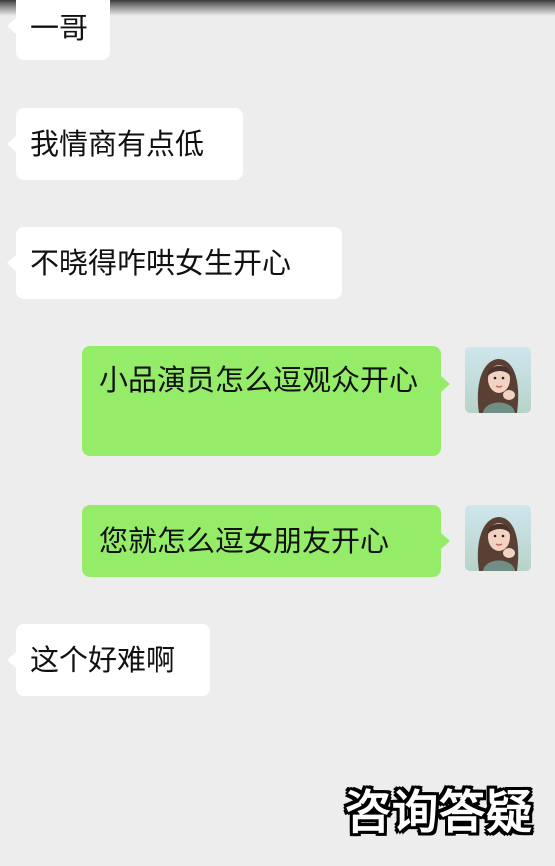 This screenshot has width=555, height=866. I want to click on message-bubble-sent: 小品演员怎么逗观众开心, so click(261, 401).